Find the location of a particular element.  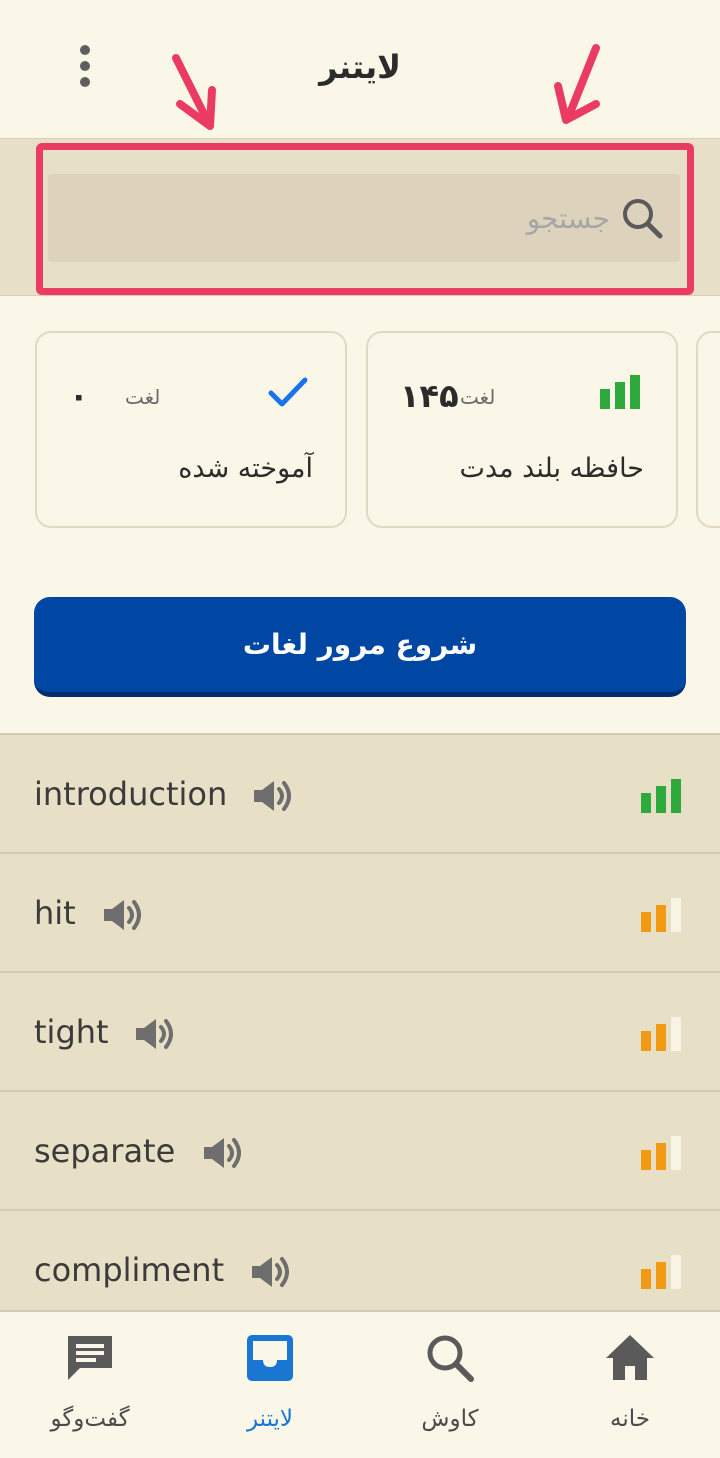

word-text: introduction is located at coordinates (131, 794).